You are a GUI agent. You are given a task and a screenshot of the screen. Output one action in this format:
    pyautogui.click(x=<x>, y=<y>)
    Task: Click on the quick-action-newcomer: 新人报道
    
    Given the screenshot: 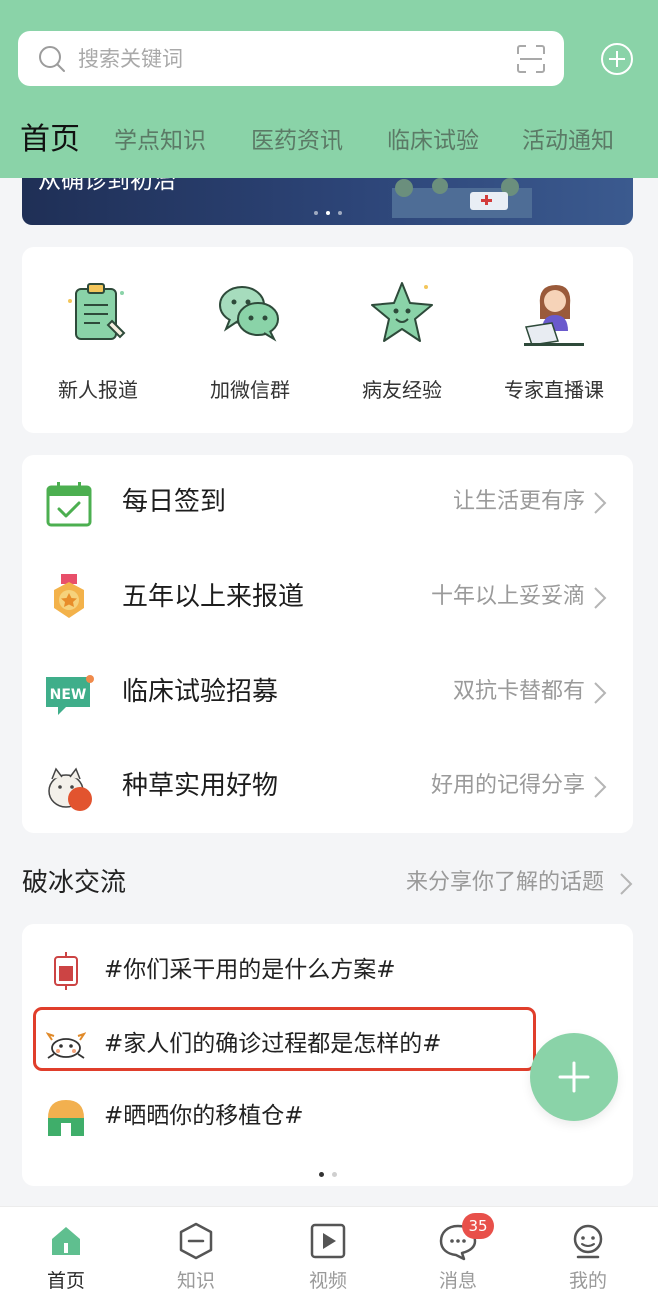 What is the action you would take?
    pyautogui.click(x=98, y=339)
    